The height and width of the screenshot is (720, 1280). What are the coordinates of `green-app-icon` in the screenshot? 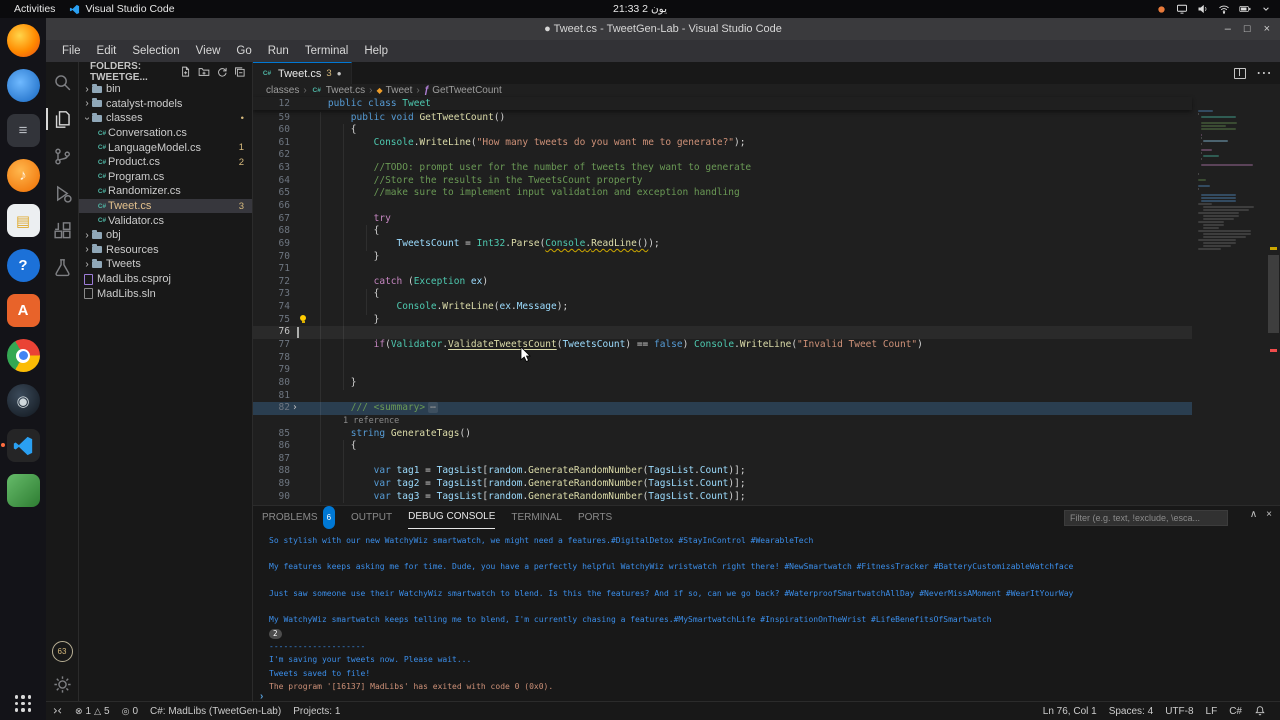 It's located at (23, 490).